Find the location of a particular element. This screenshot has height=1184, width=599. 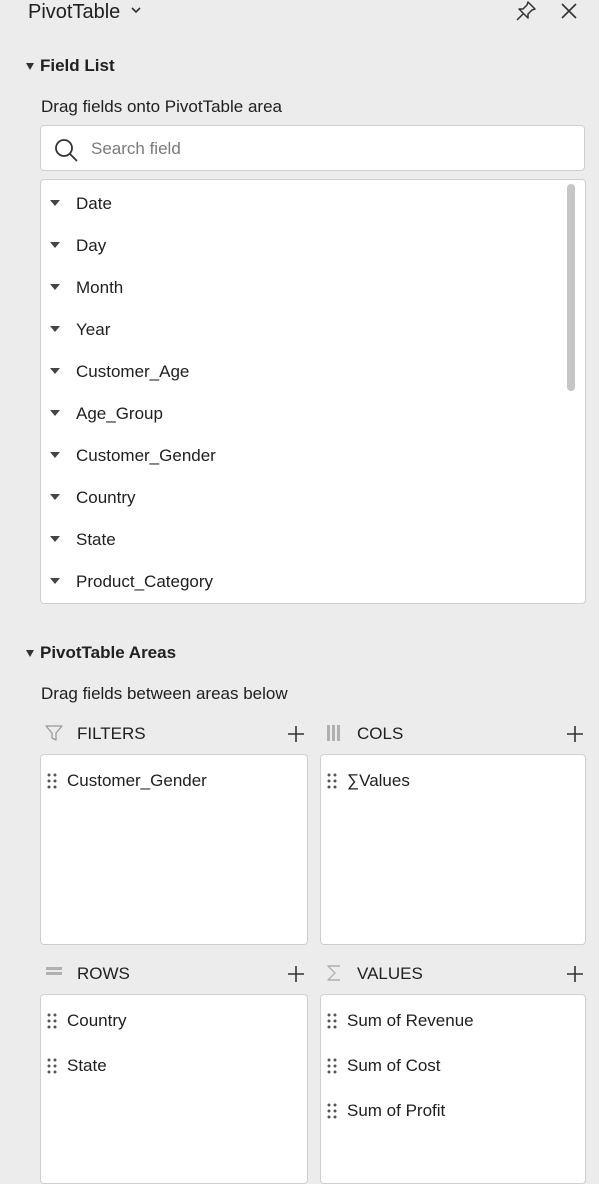

cols-label: COLS is located at coordinates (380, 733).